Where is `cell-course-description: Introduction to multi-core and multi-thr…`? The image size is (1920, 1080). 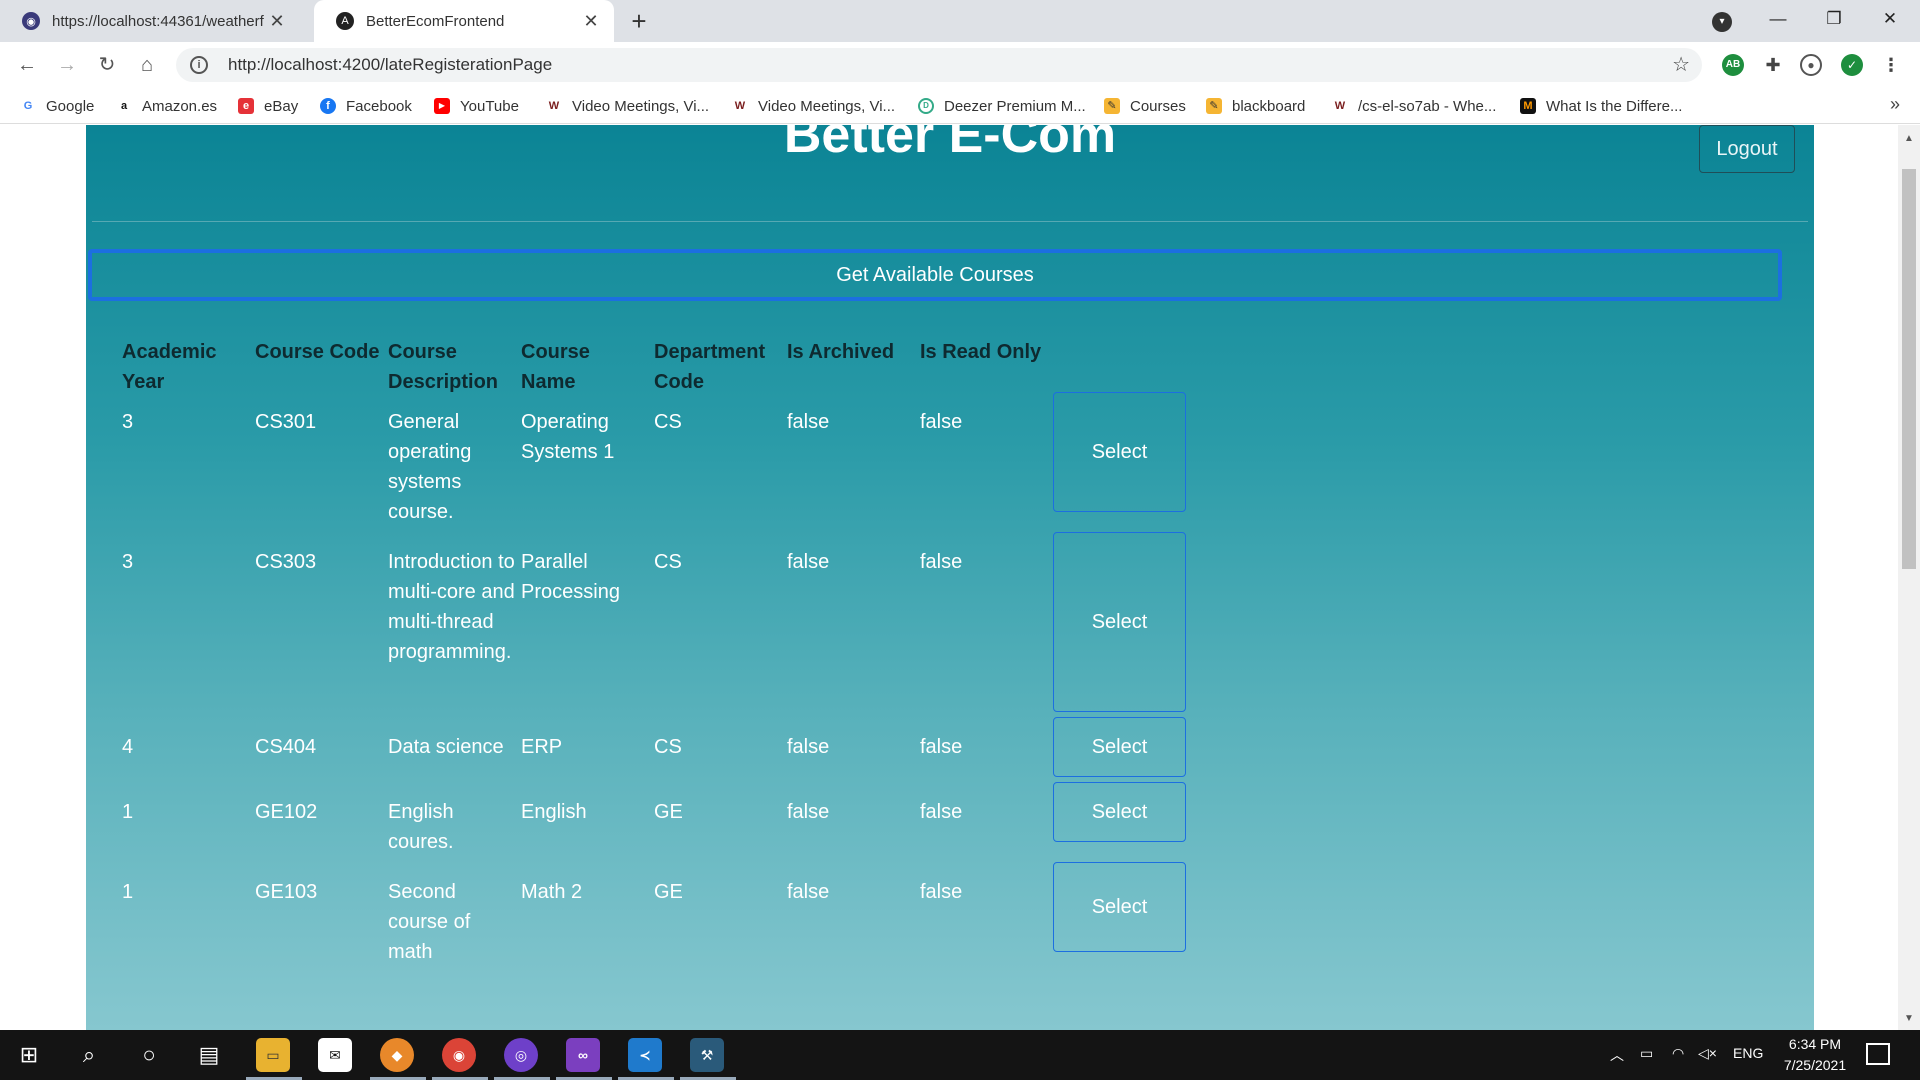
cell-course-description: Introduction to multi-core and multi-thr… is located at coordinates (451, 607).